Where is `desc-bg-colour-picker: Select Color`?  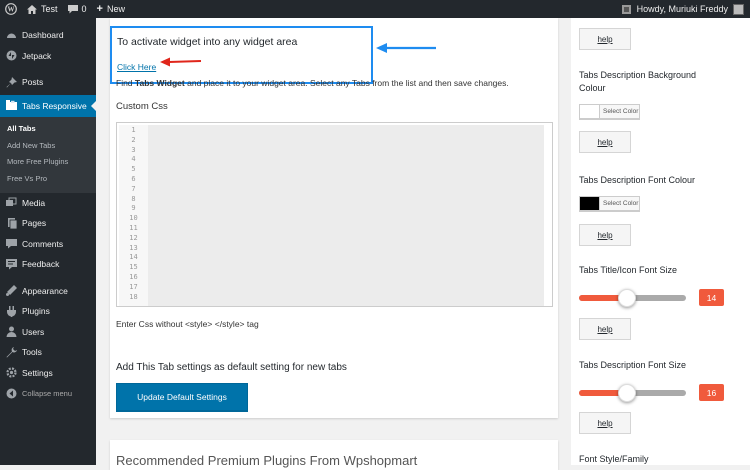
desc-bg-colour-picker: Select Color is located at coordinates (609, 111).